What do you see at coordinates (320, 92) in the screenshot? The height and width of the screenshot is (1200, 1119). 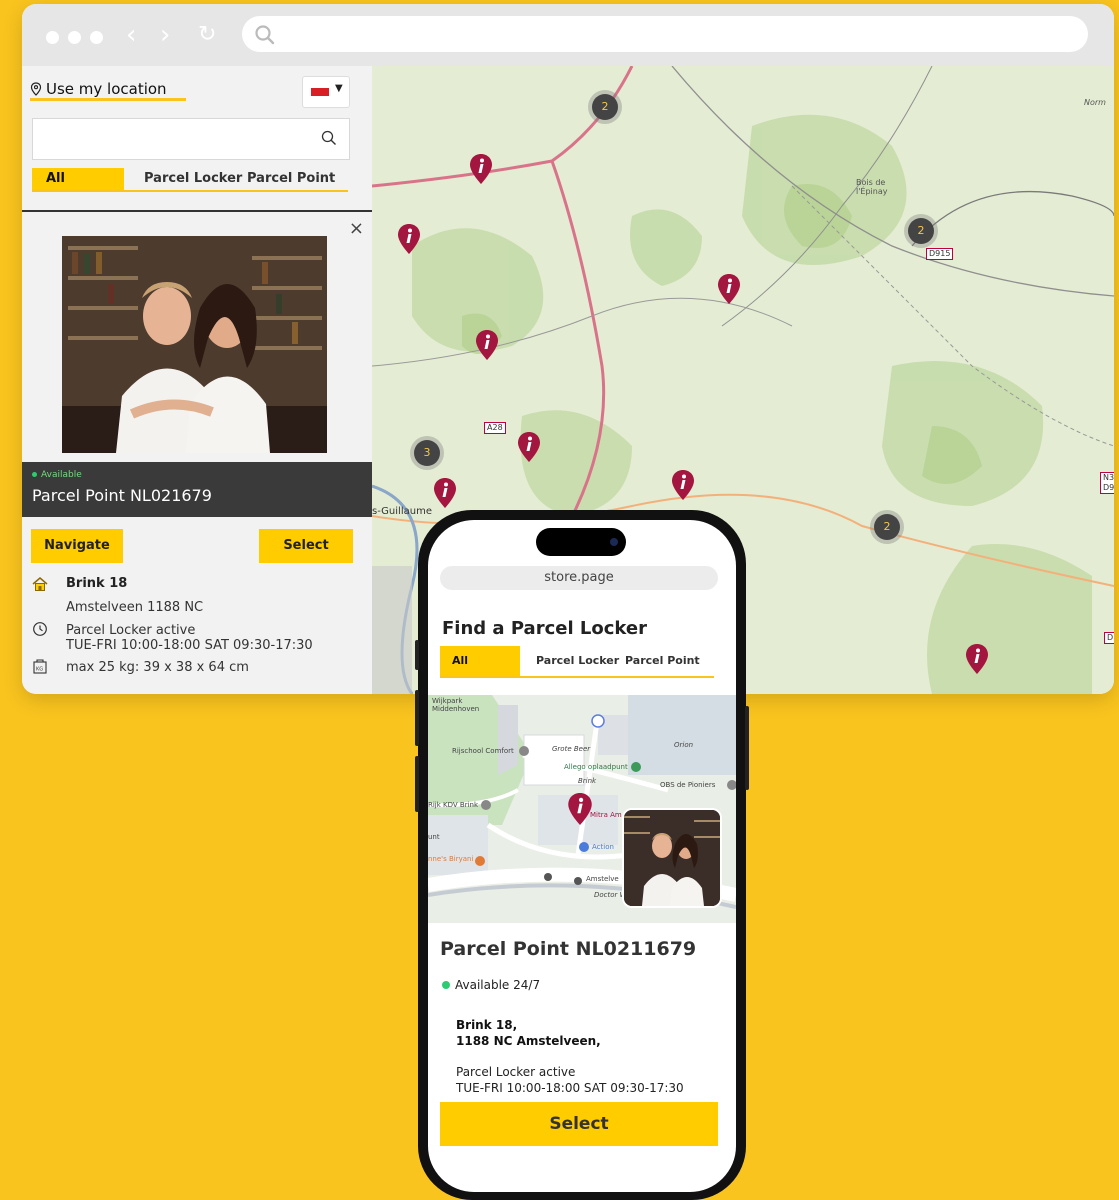 I see `flag-icon` at bounding box center [320, 92].